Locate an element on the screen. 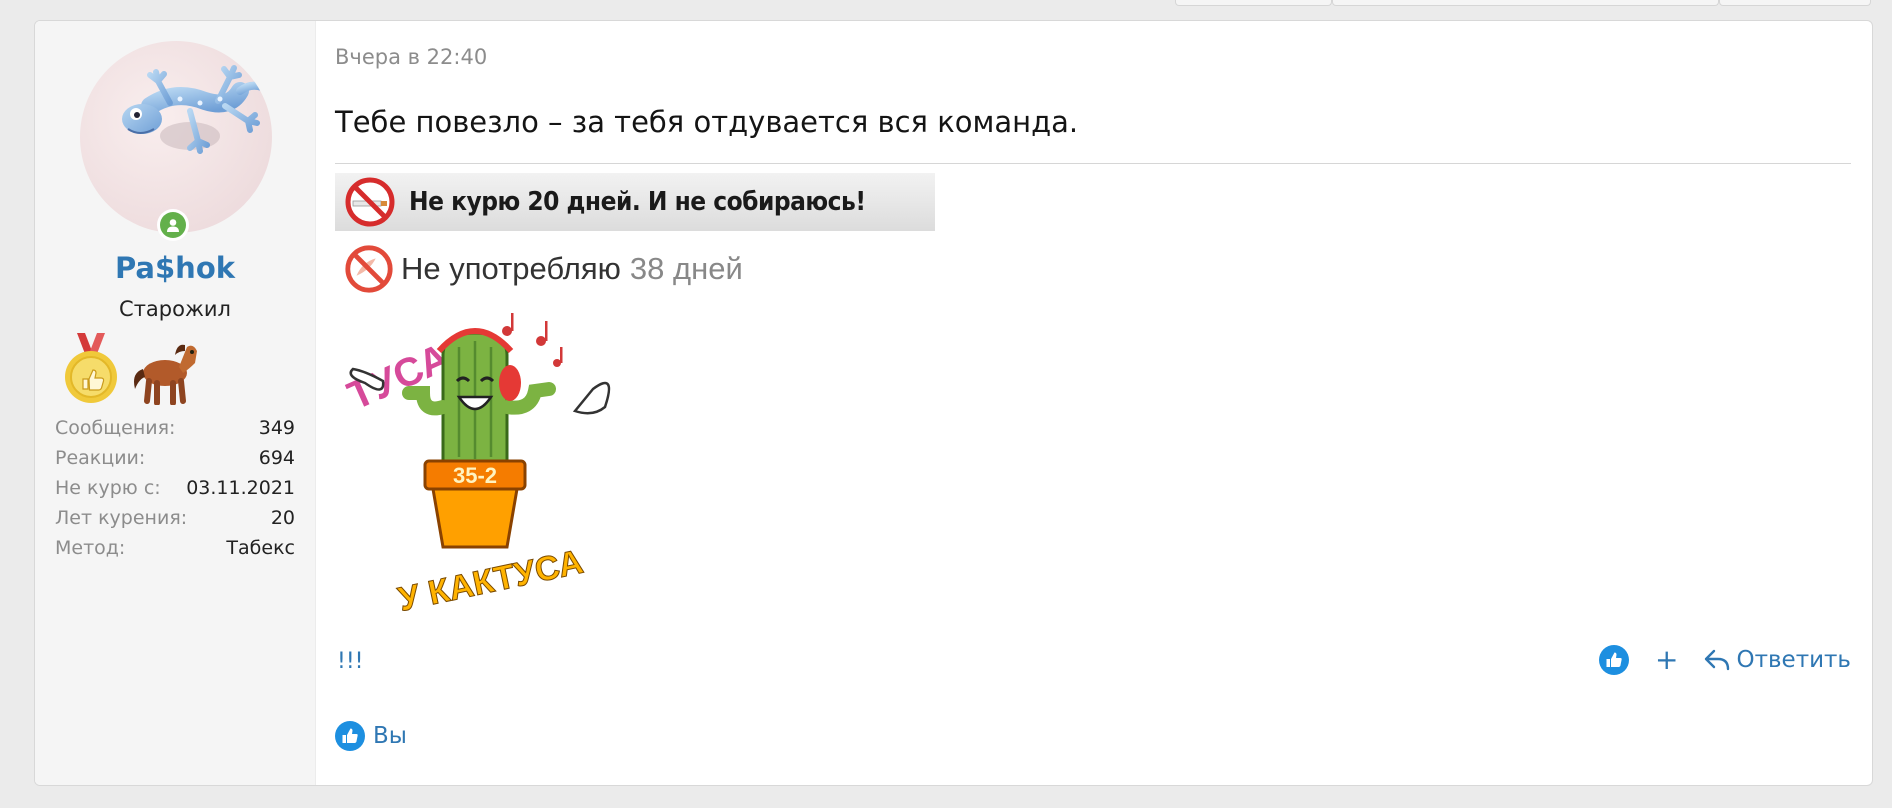 This screenshot has height=808, width=1892. cactus-party-image: ТУСА 35-2 У КАКТУСА is located at coordinates (485, 468).